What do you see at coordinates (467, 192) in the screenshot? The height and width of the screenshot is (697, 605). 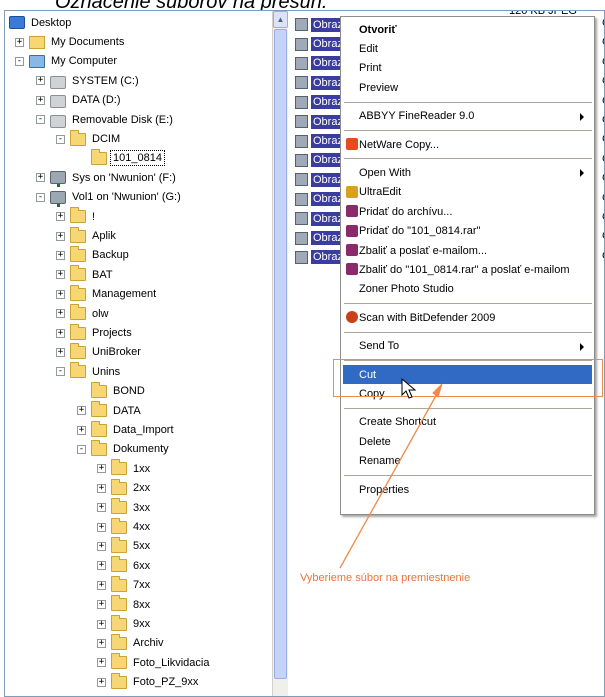 I see `menu-ultraedit: UltraEdit` at bounding box center [467, 192].